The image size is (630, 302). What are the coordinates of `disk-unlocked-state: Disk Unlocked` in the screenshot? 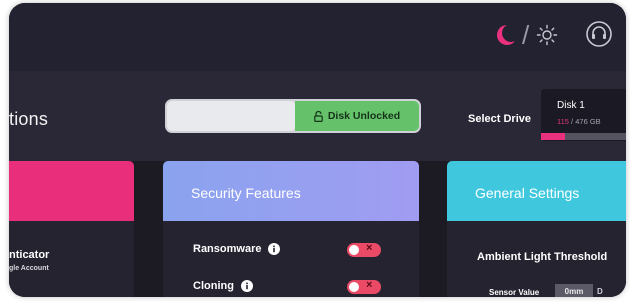 It's located at (357, 116).